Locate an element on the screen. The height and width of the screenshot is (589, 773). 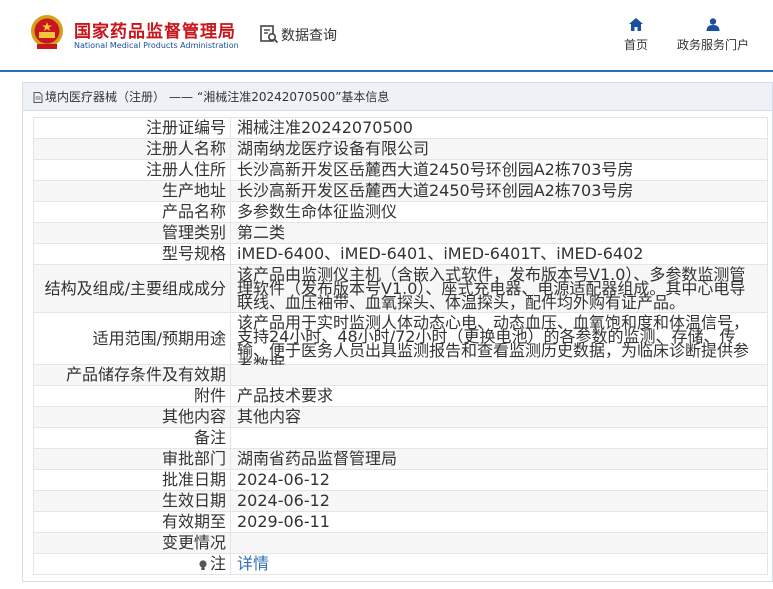
table-row: 注册人住所 长沙高新开发区岳麓西大道2450号环创园A2栋703号房 is located at coordinates (400, 170).